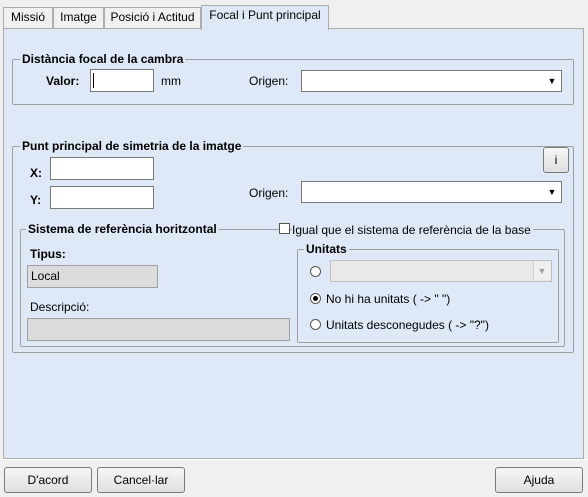 The width and height of the screenshot is (588, 497). I want to click on descripcio-label: Descripció:, so click(60, 307).